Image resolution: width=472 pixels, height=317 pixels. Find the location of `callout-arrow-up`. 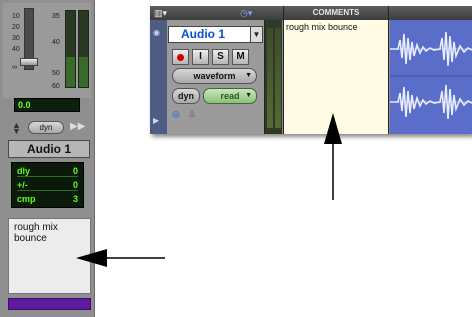

callout-arrow-up is located at coordinates (333, 156).